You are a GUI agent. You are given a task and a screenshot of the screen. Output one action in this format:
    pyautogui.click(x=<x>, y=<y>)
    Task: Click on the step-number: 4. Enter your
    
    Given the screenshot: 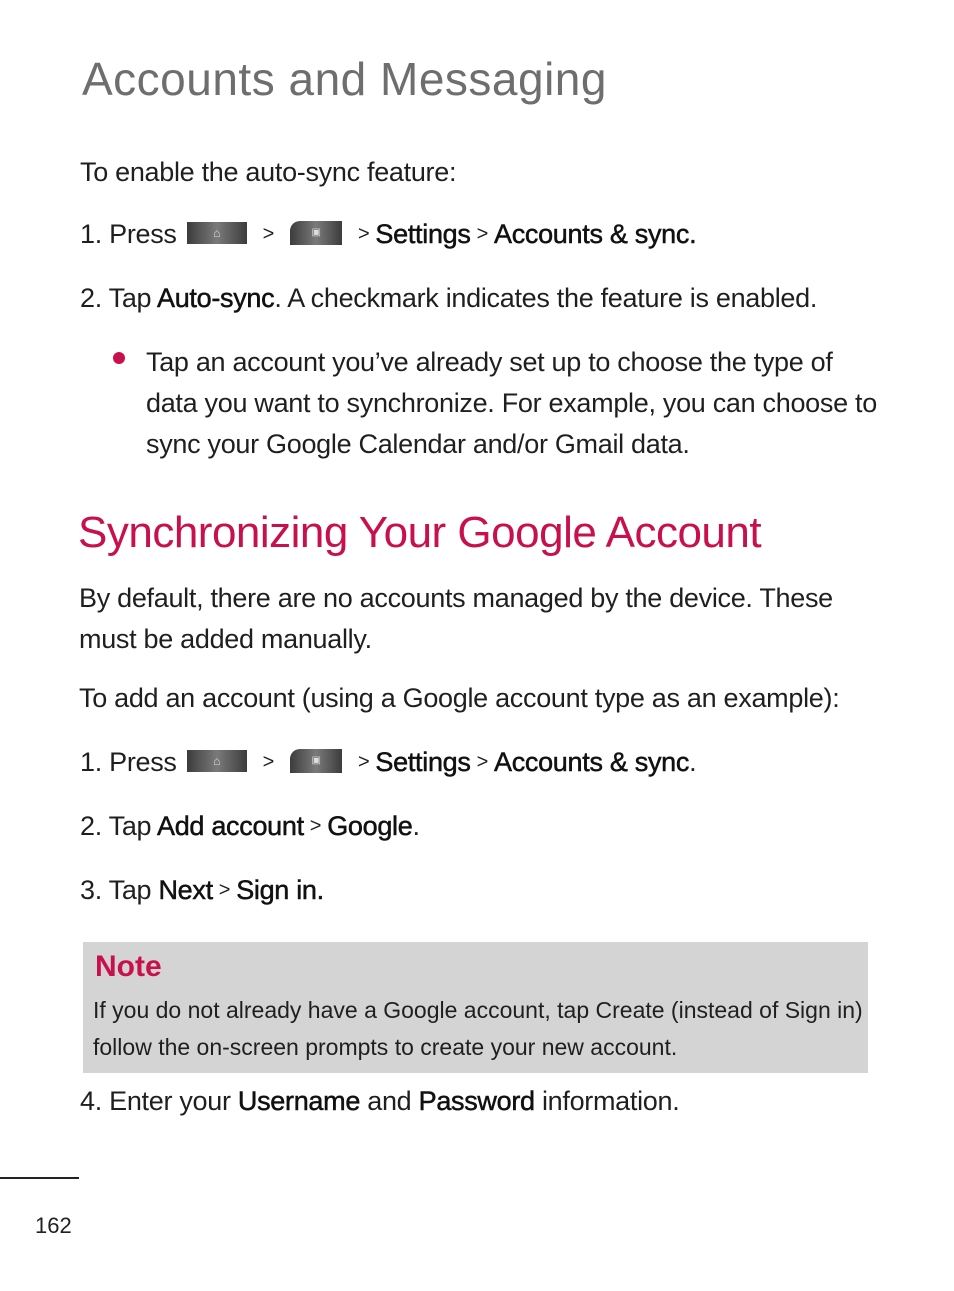 What is the action you would take?
    pyautogui.click(x=155, y=1101)
    